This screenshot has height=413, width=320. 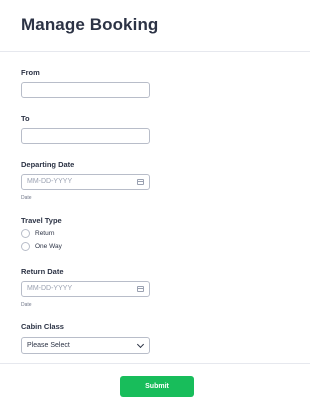 I want to click on form-header: Manage Booking, so click(x=155, y=26).